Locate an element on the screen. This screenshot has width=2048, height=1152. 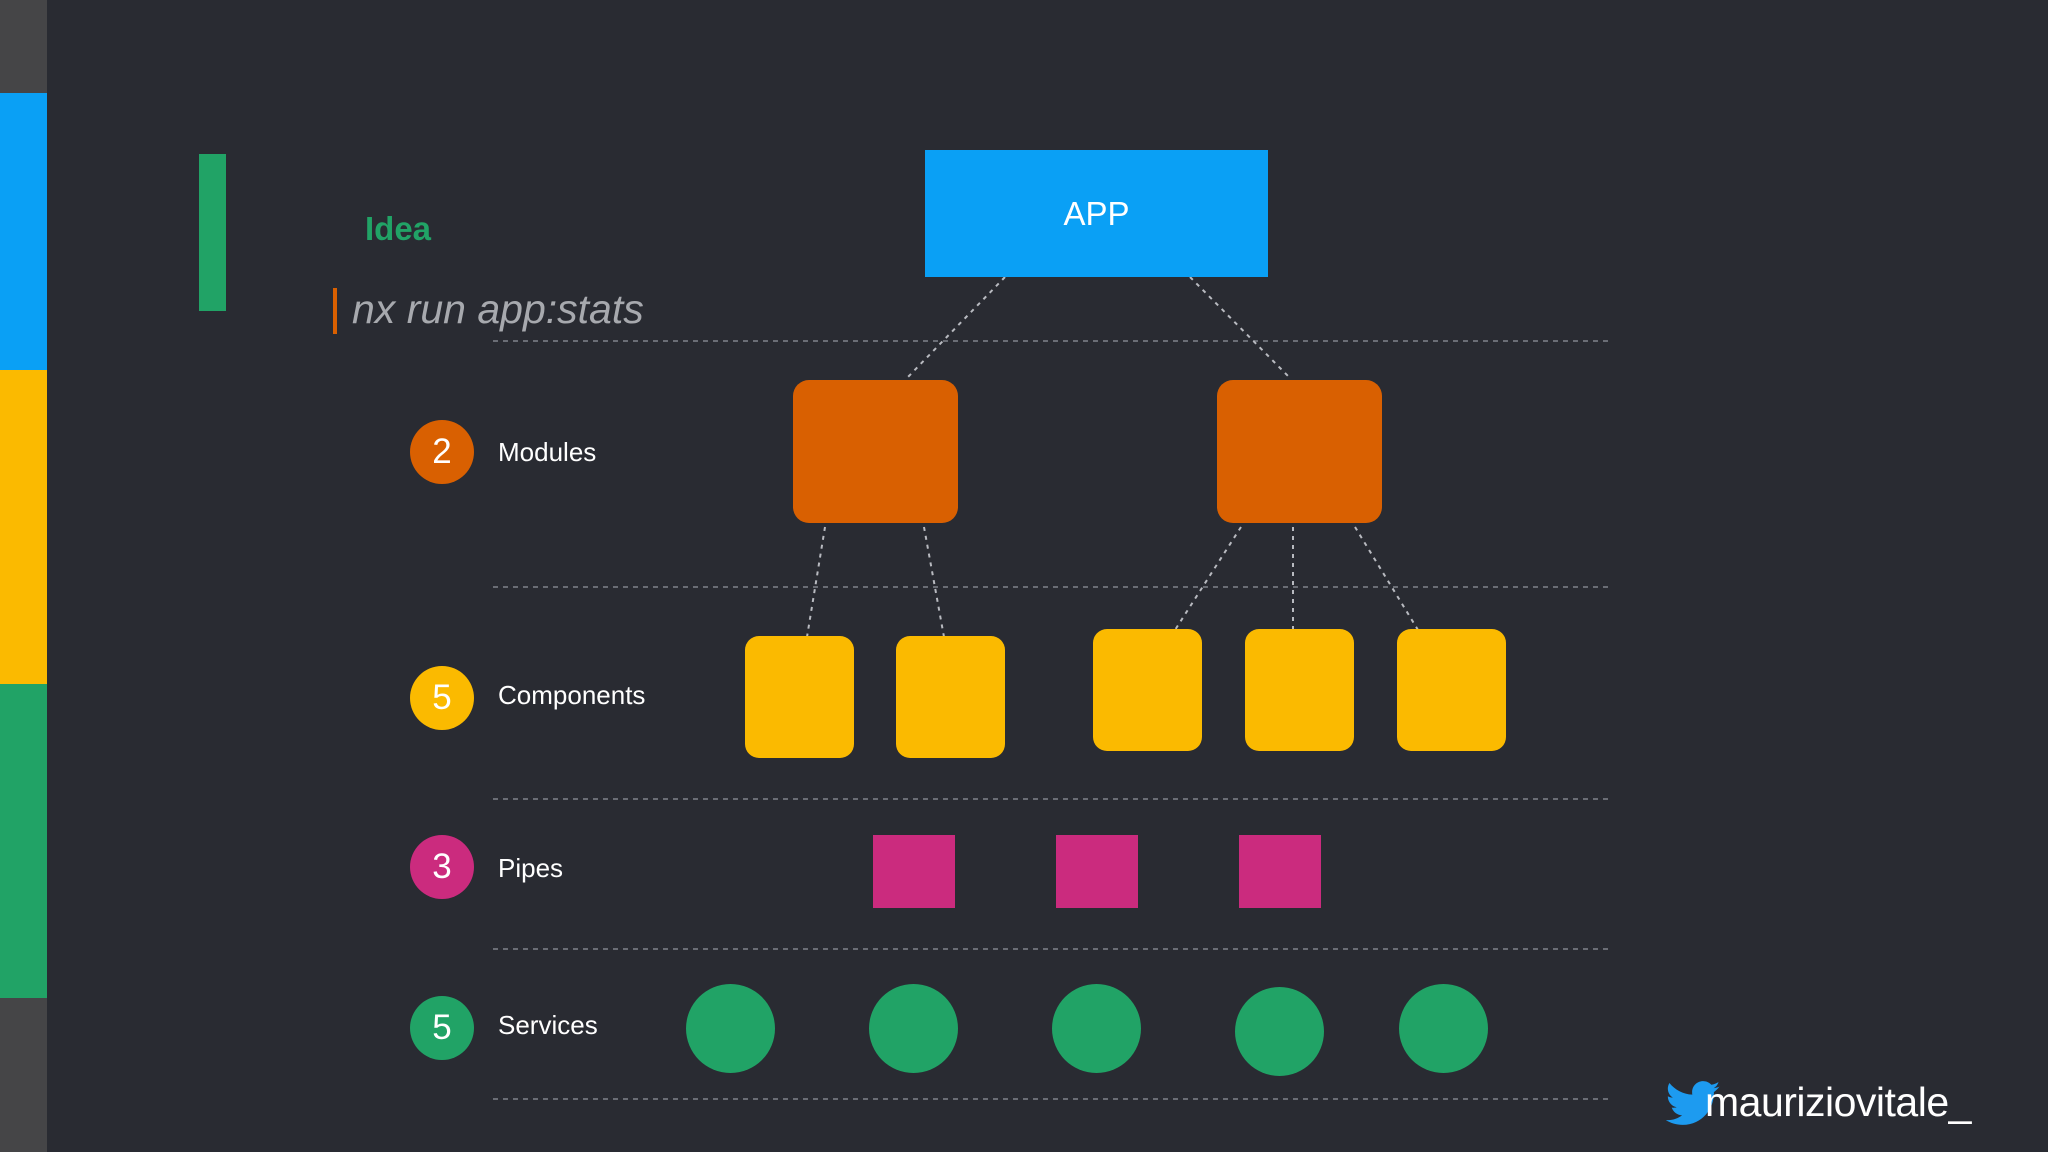
app-label: APP is located at coordinates (1096, 213).